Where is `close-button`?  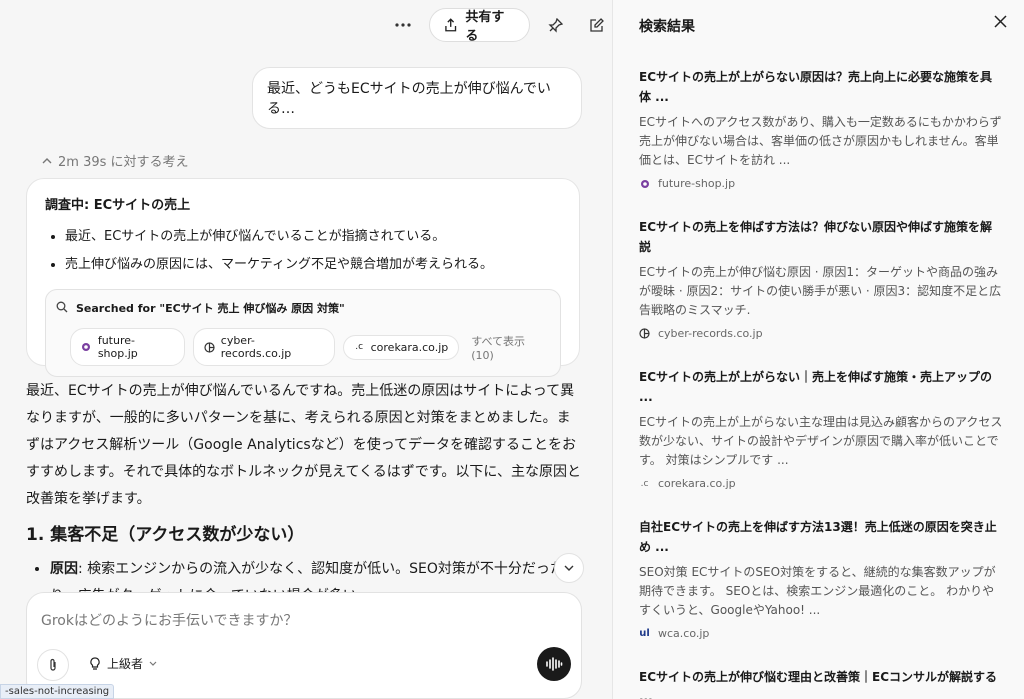 close-button is located at coordinates (1000, 22).